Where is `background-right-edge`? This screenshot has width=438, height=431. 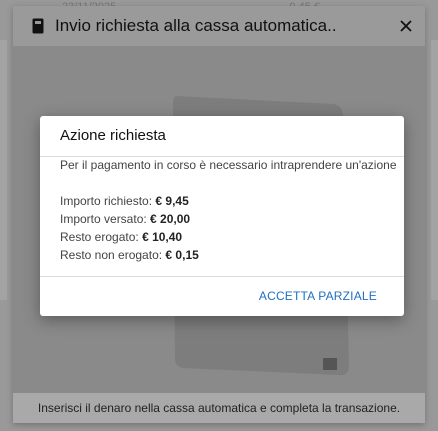
background-right-edge is located at coordinates (434, 170).